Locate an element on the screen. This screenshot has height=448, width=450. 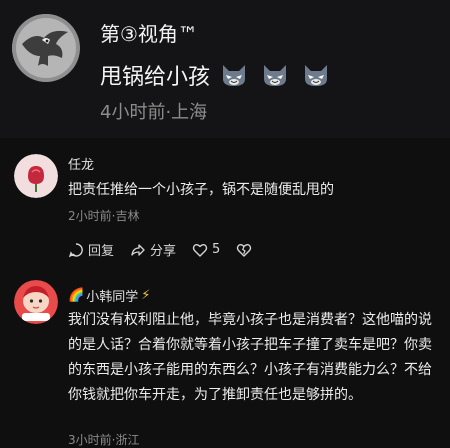
baby-avatar-icon is located at coordinates (36, 302).